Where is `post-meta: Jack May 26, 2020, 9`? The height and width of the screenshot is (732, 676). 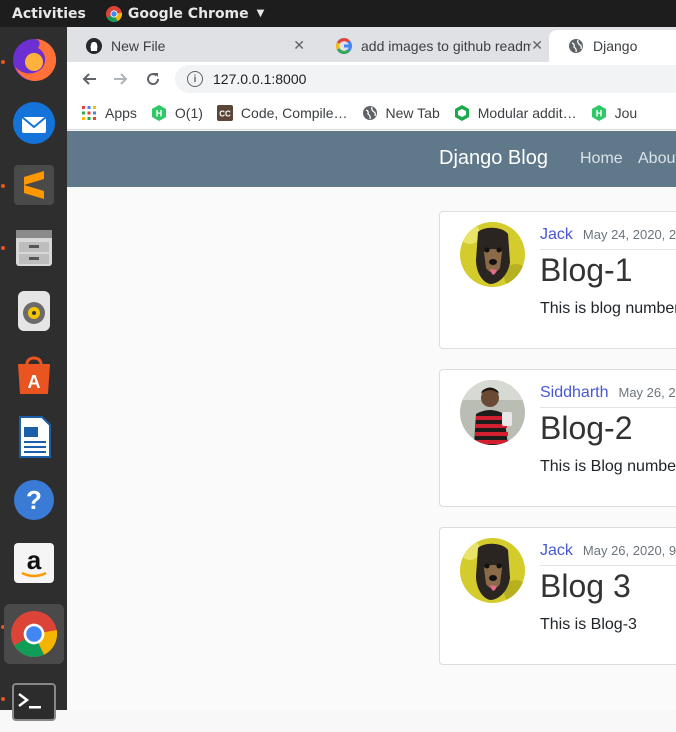
post-meta: Jack May 26, 2020, 9 is located at coordinates (608, 553).